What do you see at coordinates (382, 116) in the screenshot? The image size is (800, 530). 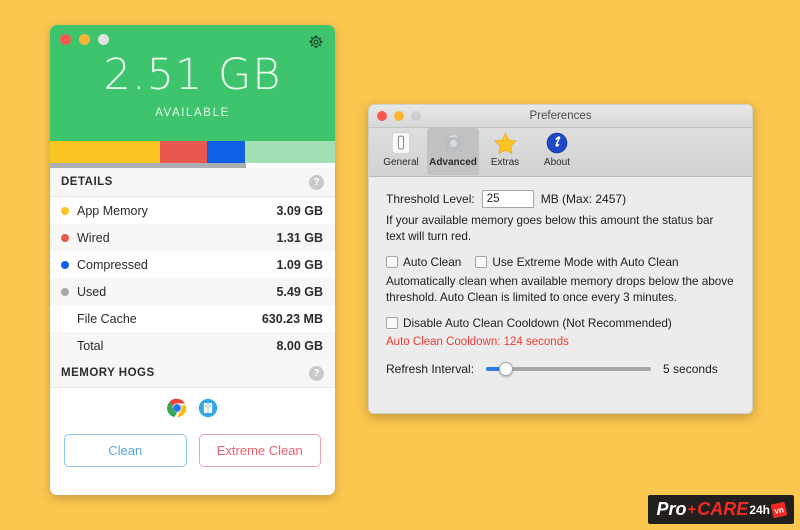 I see `preferences-close-button` at bounding box center [382, 116].